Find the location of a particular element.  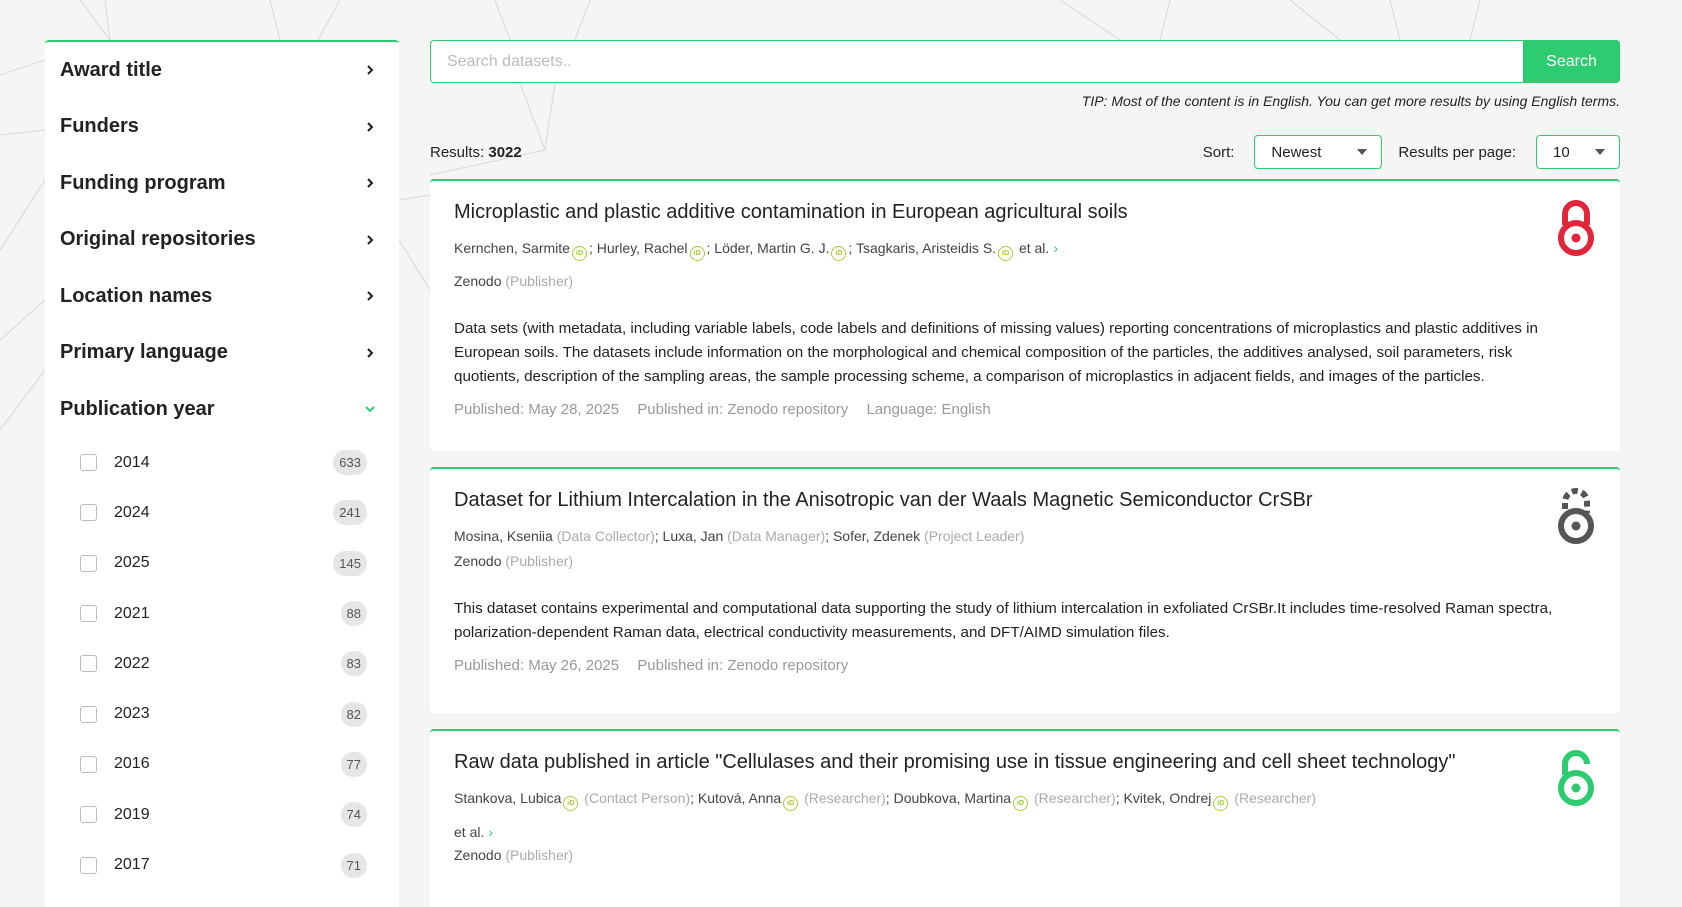

search-button: Search is located at coordinates (1571, 61).